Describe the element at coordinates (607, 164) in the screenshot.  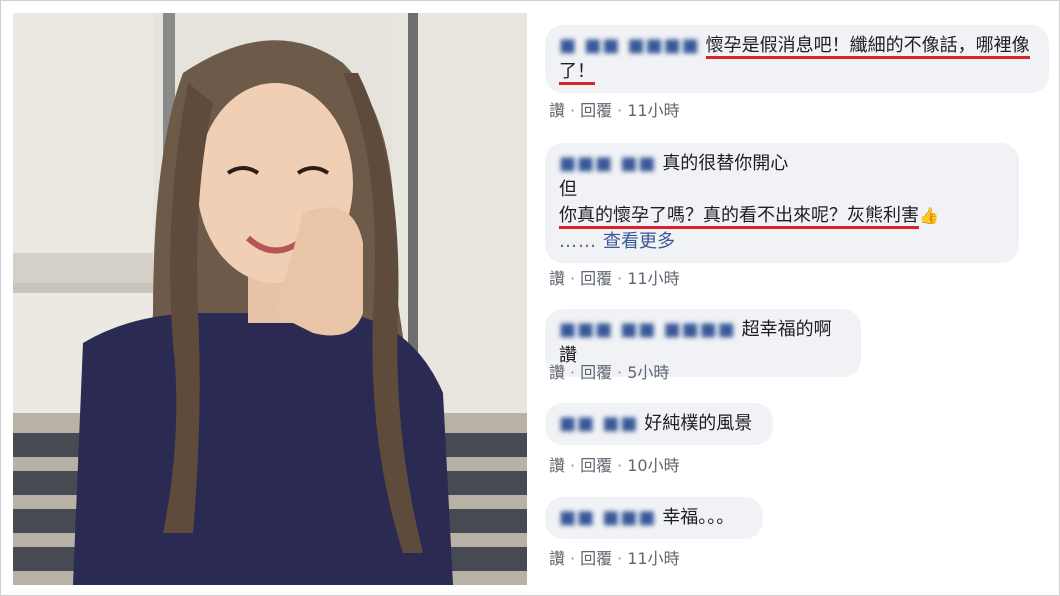
I see `comment-author: ■■■ ■■` at that location.